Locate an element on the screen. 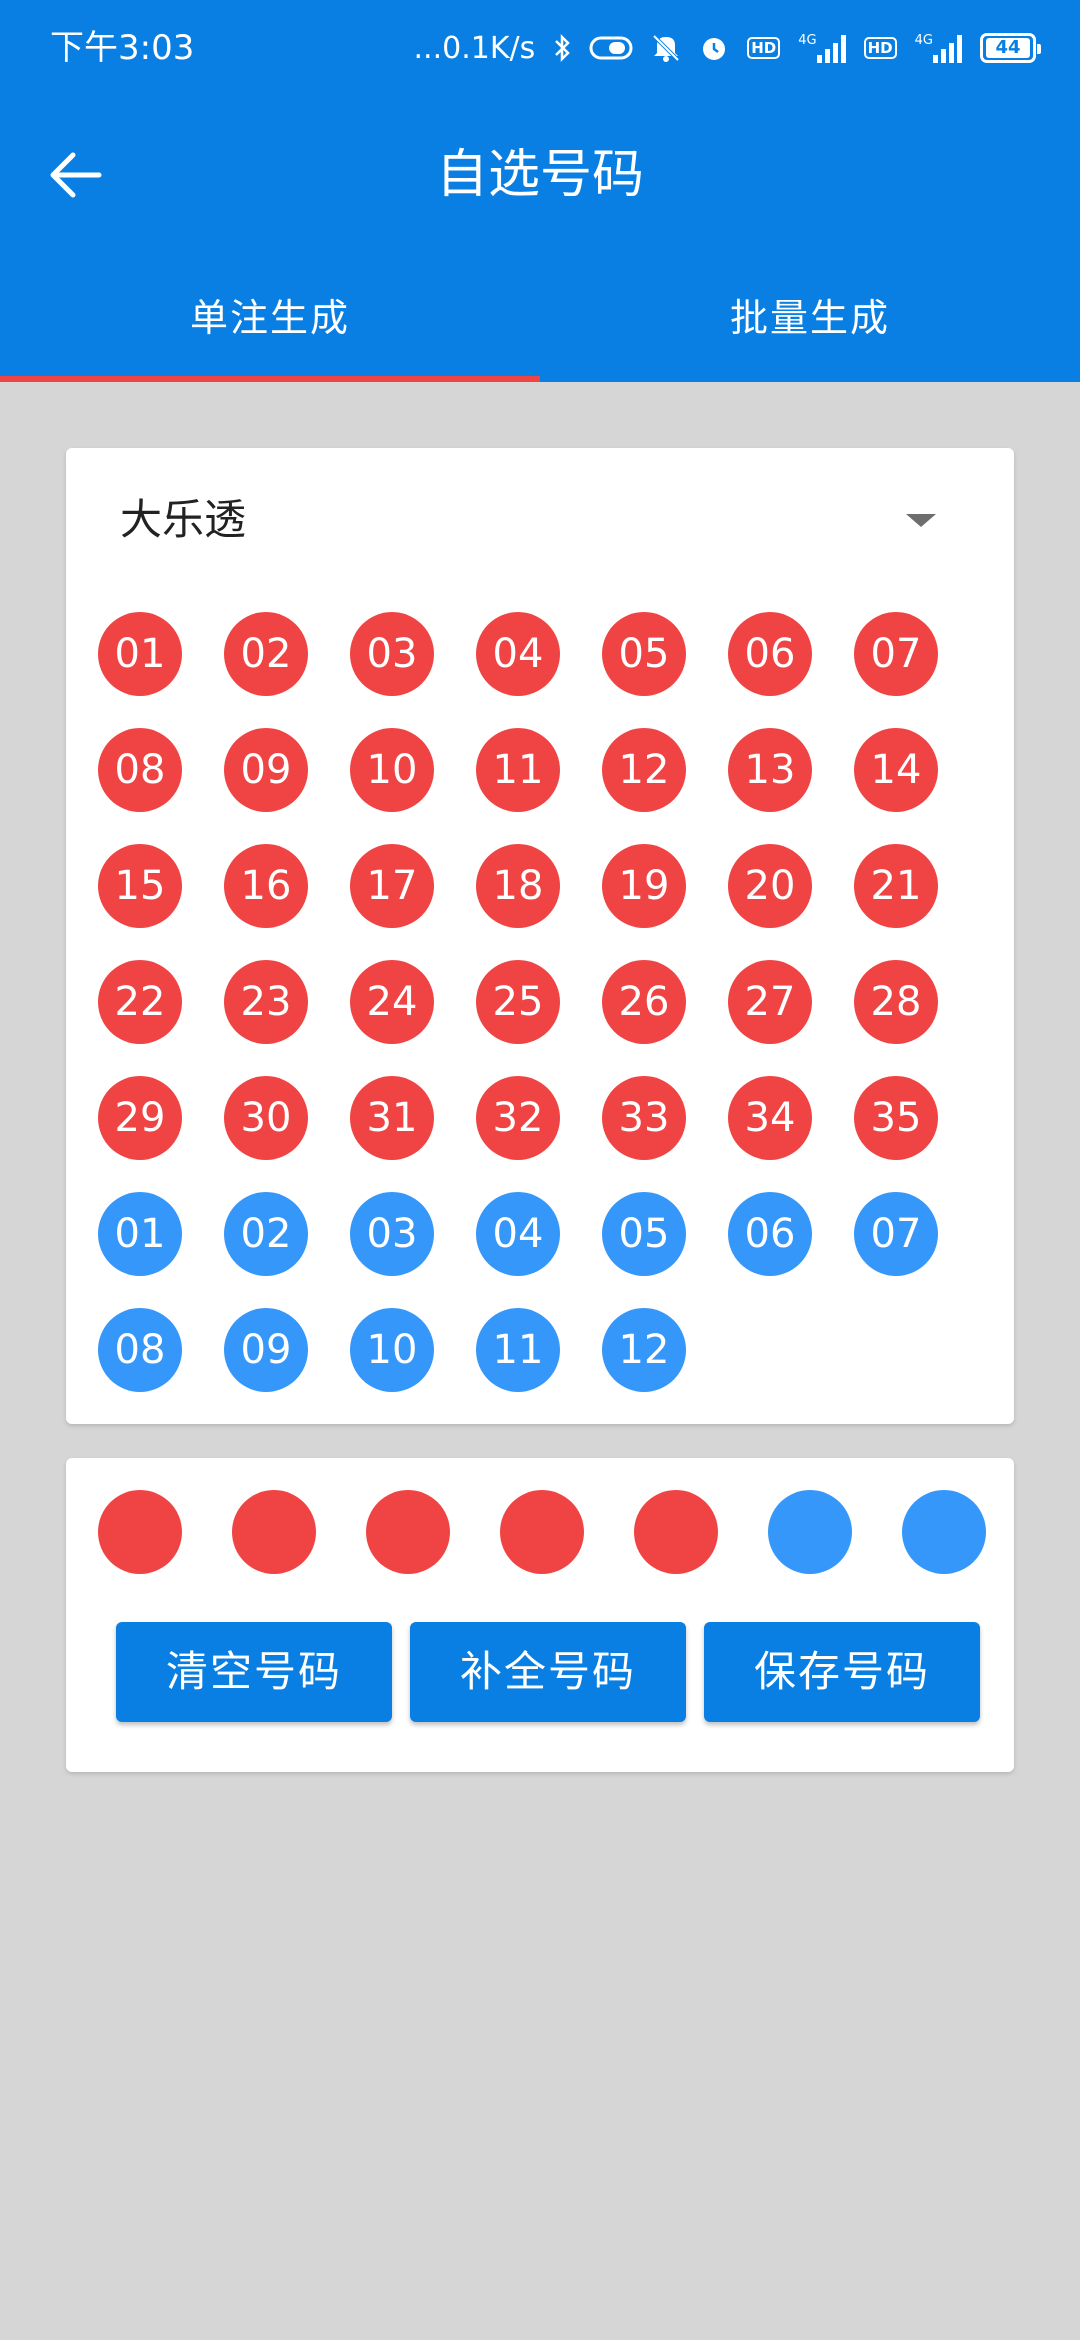  red-ball: 09 is located at coordinates (266, 770).